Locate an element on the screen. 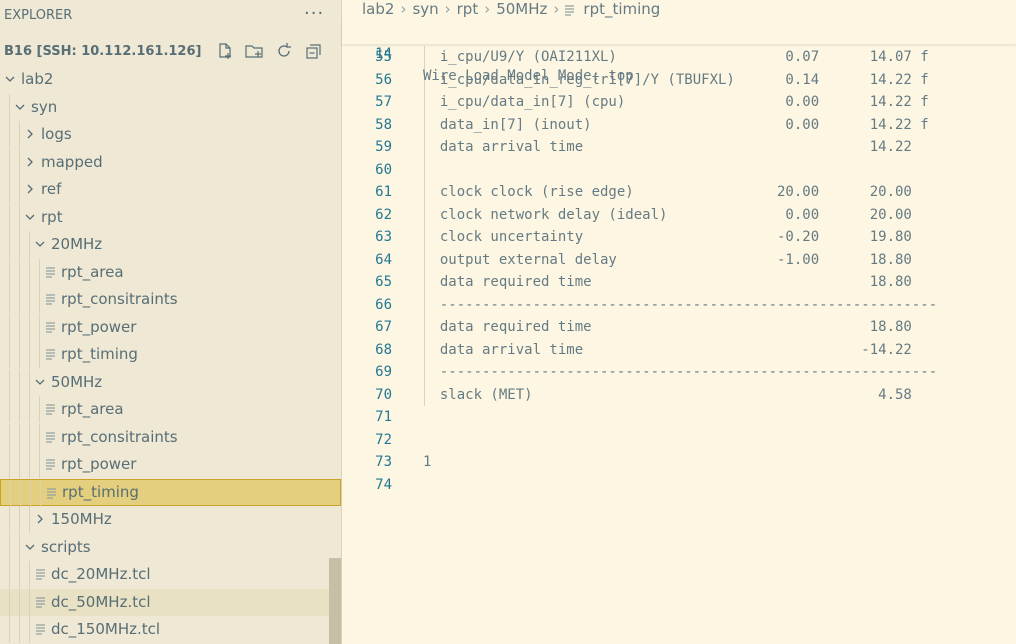 The image size is (1016, 644). tree-item-label: logs is located at coordinates (56, 134).